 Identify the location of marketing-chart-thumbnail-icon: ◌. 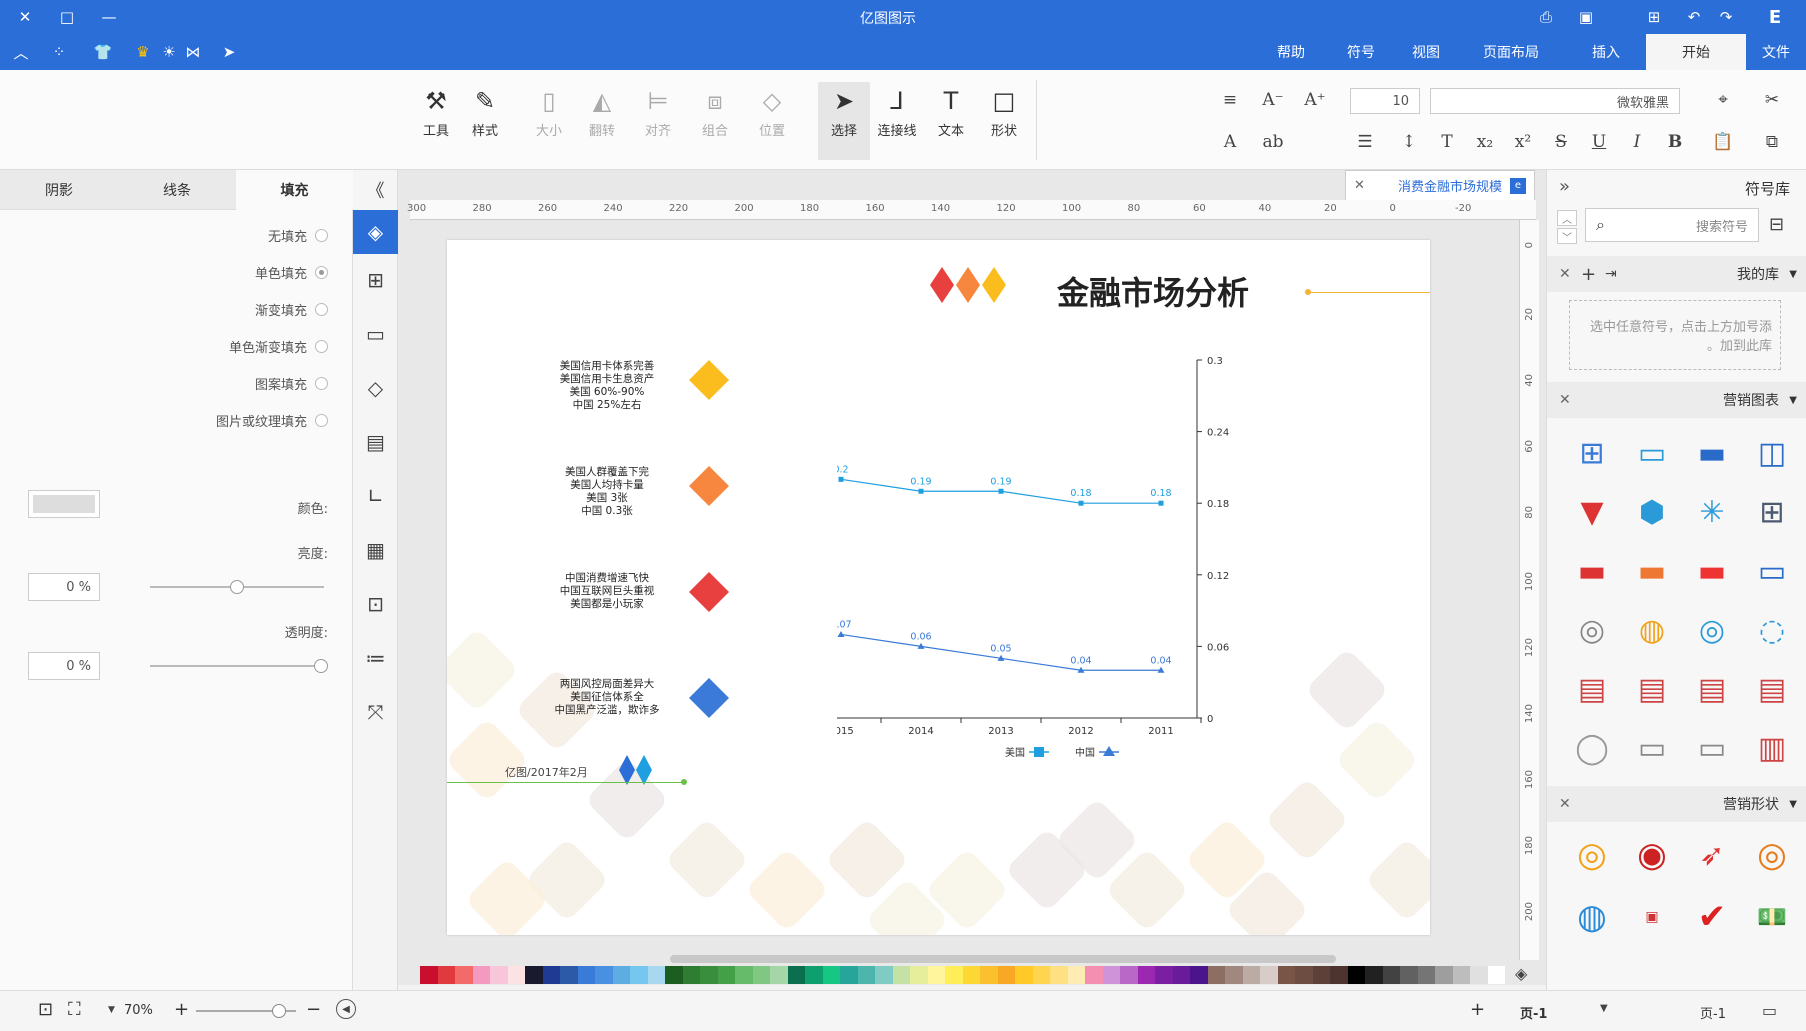
(1772, 630).